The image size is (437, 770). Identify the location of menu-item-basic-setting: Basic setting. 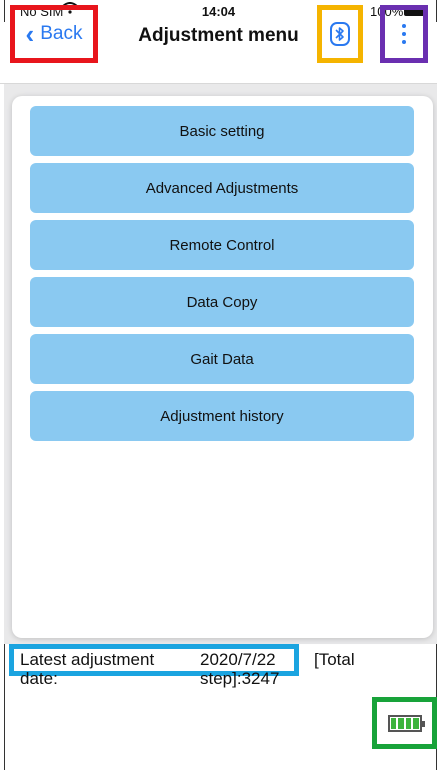
(222, 131).